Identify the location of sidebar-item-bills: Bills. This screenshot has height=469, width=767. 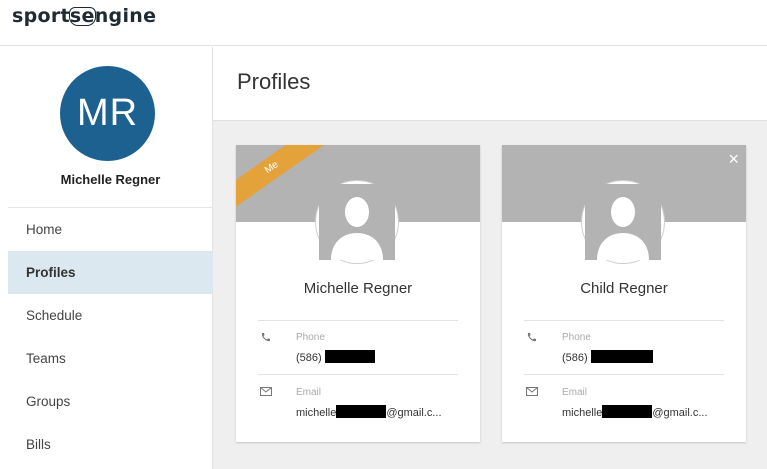
(110, 444).